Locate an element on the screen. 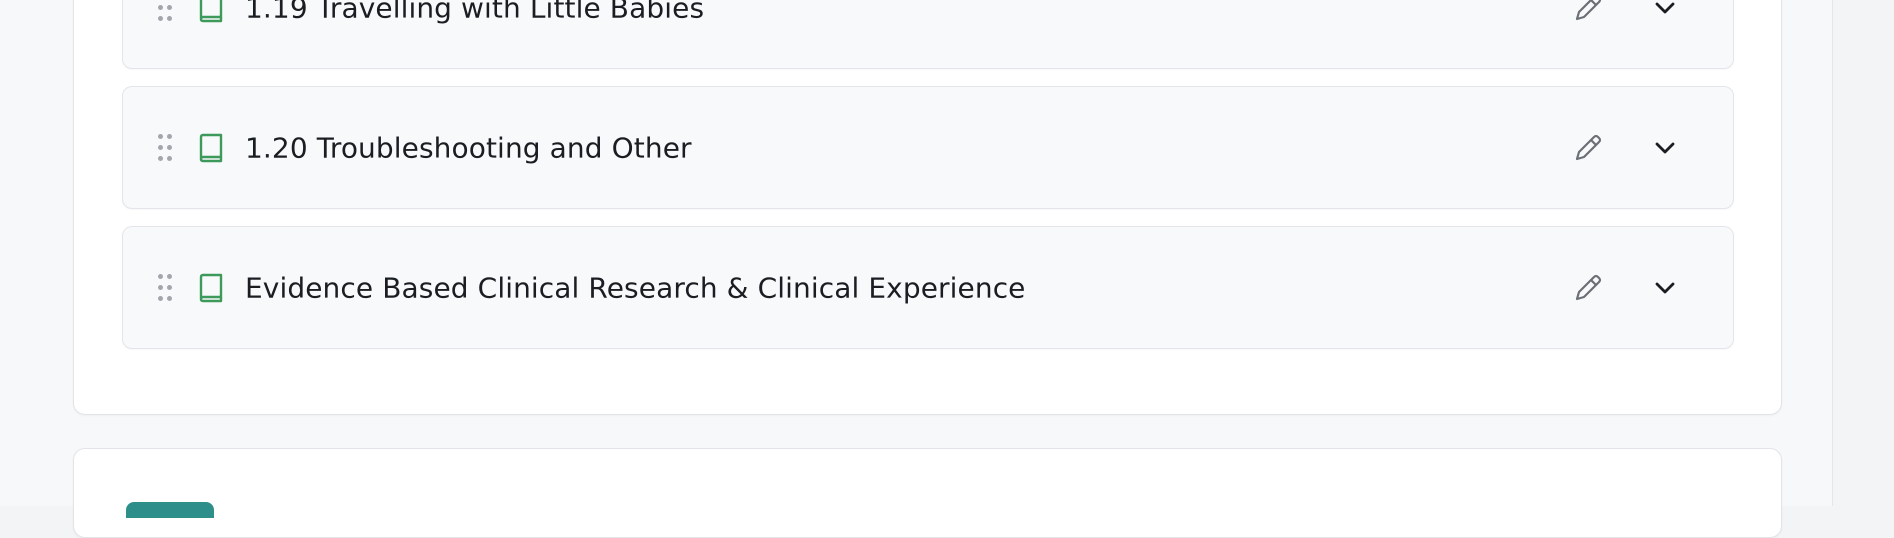 Image resolution: width=1894 pixels, height=538 pixels. lesson-title: 1.19 Travelling with Little Babies is located at coordinates (475, 12).